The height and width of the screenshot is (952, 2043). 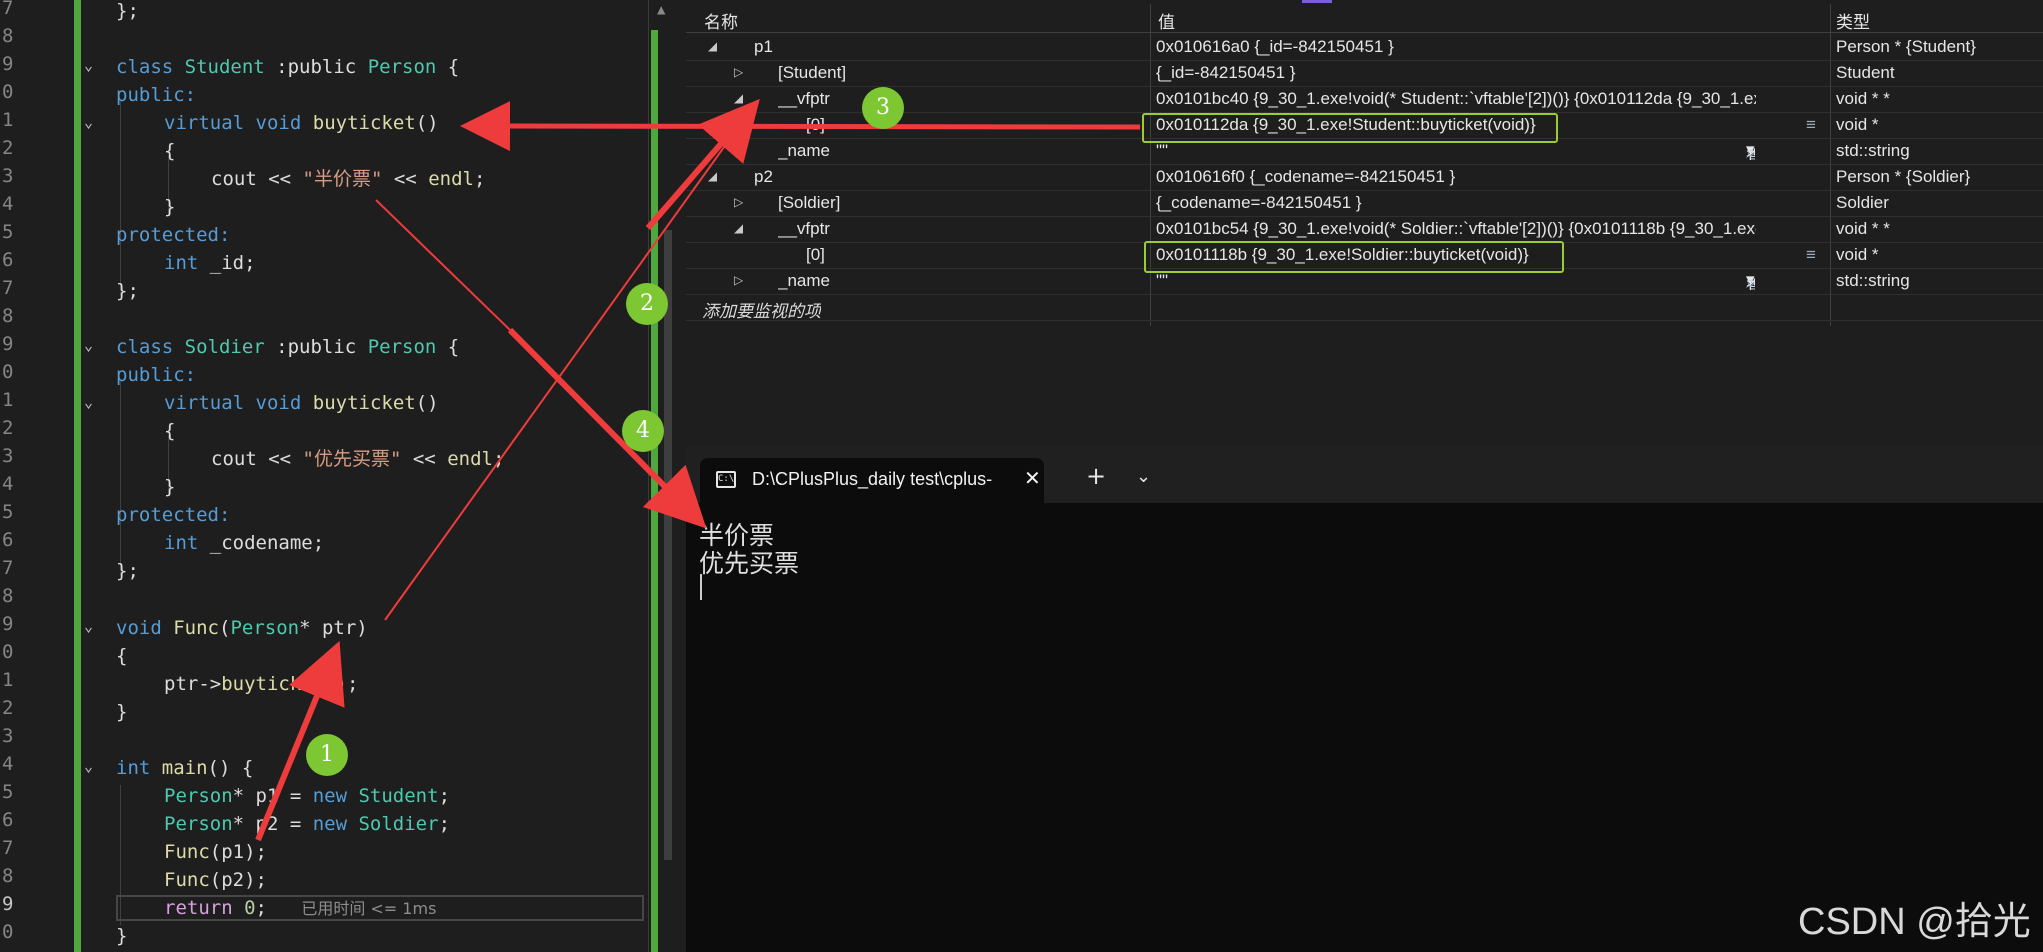 I want to click on chevron-down-icon: ⌄, so click(x=1143, y=476).